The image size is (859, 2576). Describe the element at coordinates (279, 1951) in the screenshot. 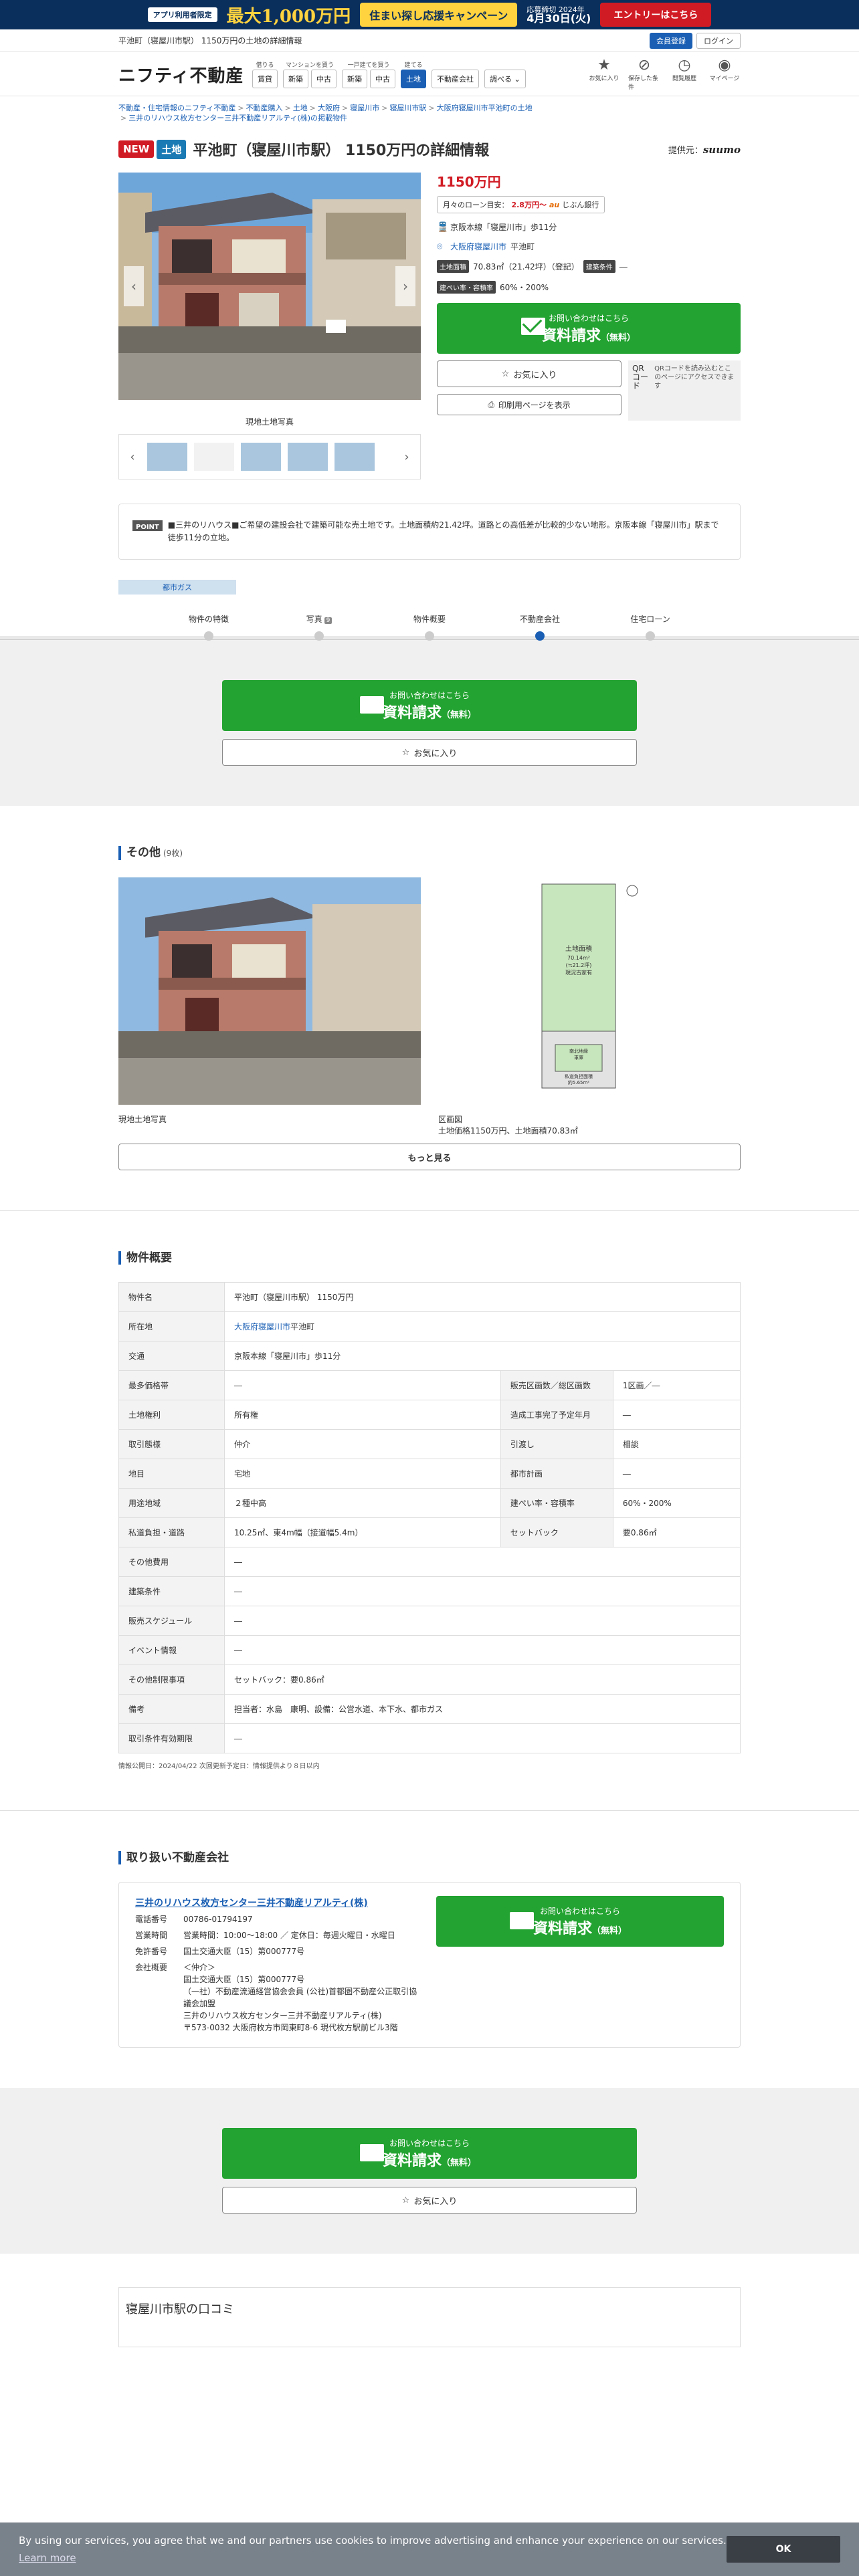

I see `company-info-row: 免許番号 国土交通大臣（15）第000777号` at that location.